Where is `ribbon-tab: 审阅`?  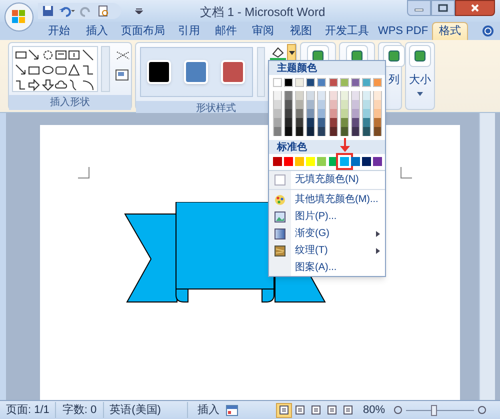
ribbon-tab: 审阅 is located at coordinates (263, 31).